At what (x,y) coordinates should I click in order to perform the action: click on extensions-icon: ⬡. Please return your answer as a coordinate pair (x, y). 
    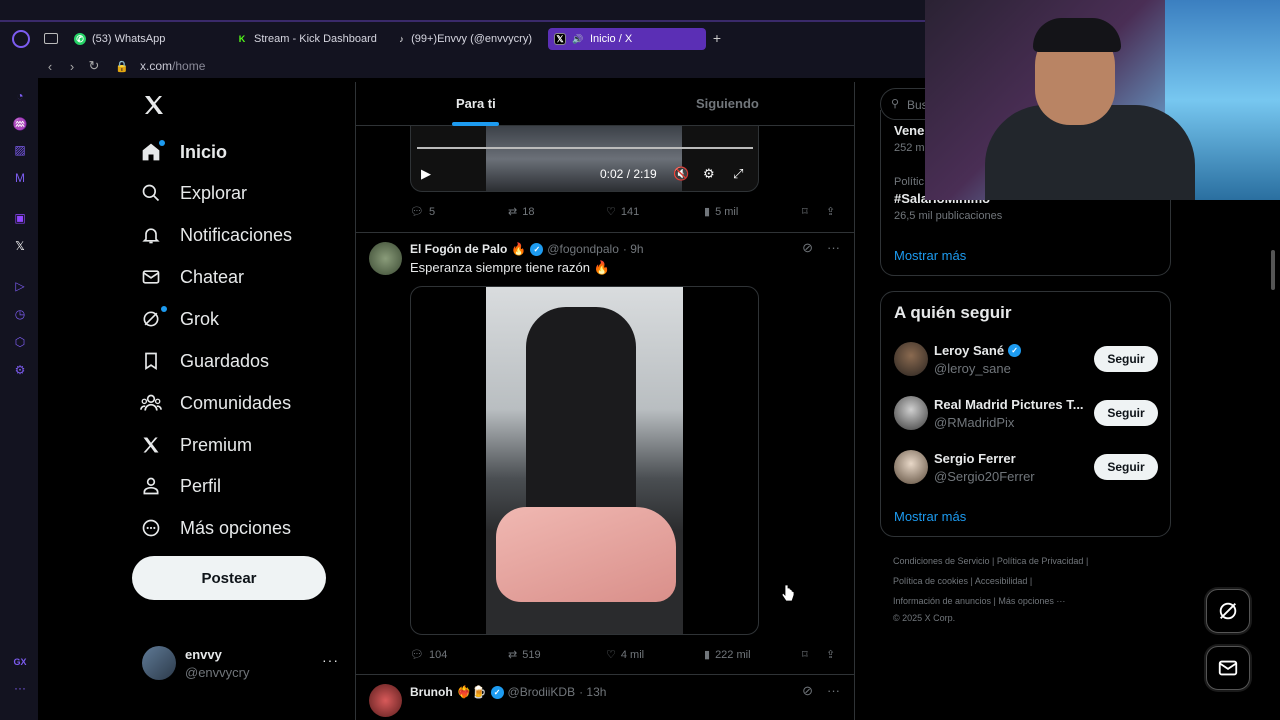
    Looking at the image, I should click on (20, 342).